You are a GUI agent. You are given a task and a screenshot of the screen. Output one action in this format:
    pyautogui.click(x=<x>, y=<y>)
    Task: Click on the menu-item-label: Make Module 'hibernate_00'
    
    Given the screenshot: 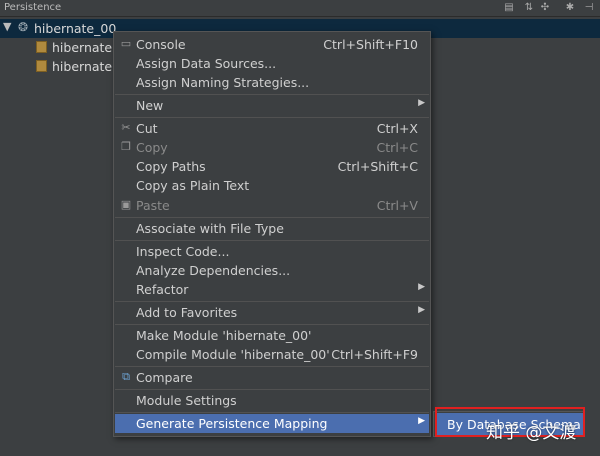 What is the action you would take?
    pyautogui.click(x=224, y=335)
    